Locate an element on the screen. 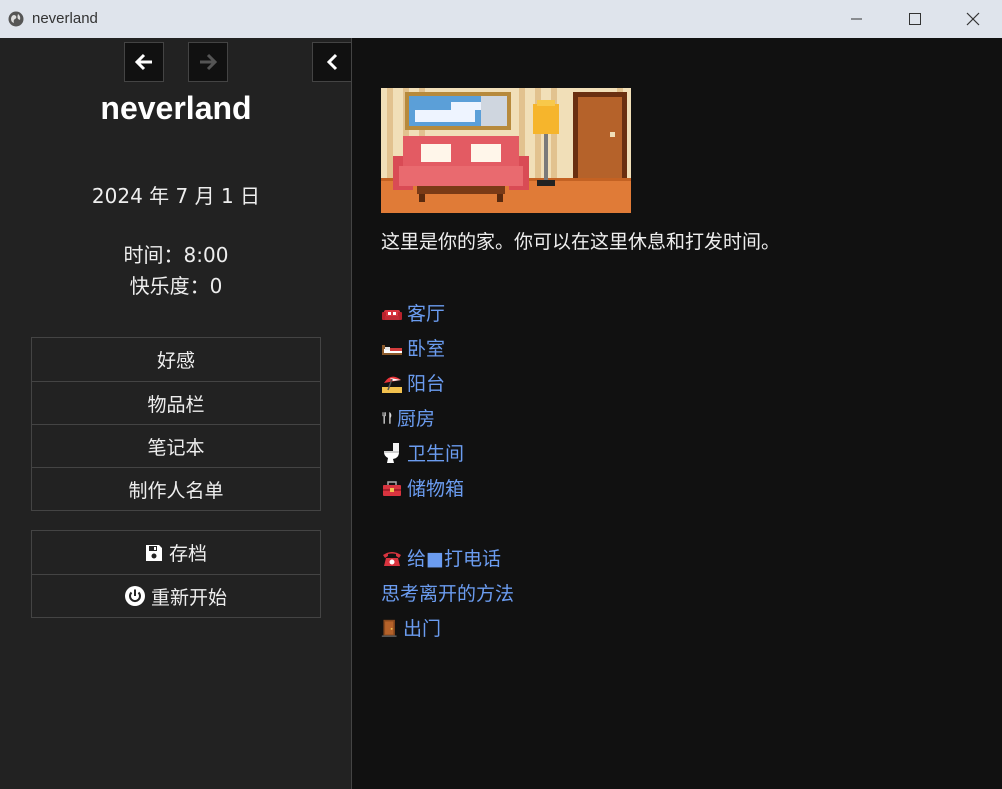 This screenshot has height=789, width=1002. passage-links: 客厅 卧室 阳台 厨房 卫生间 储物箱 给■打电话 思考离开的方法 出门 is located at coordinates (447, 470).